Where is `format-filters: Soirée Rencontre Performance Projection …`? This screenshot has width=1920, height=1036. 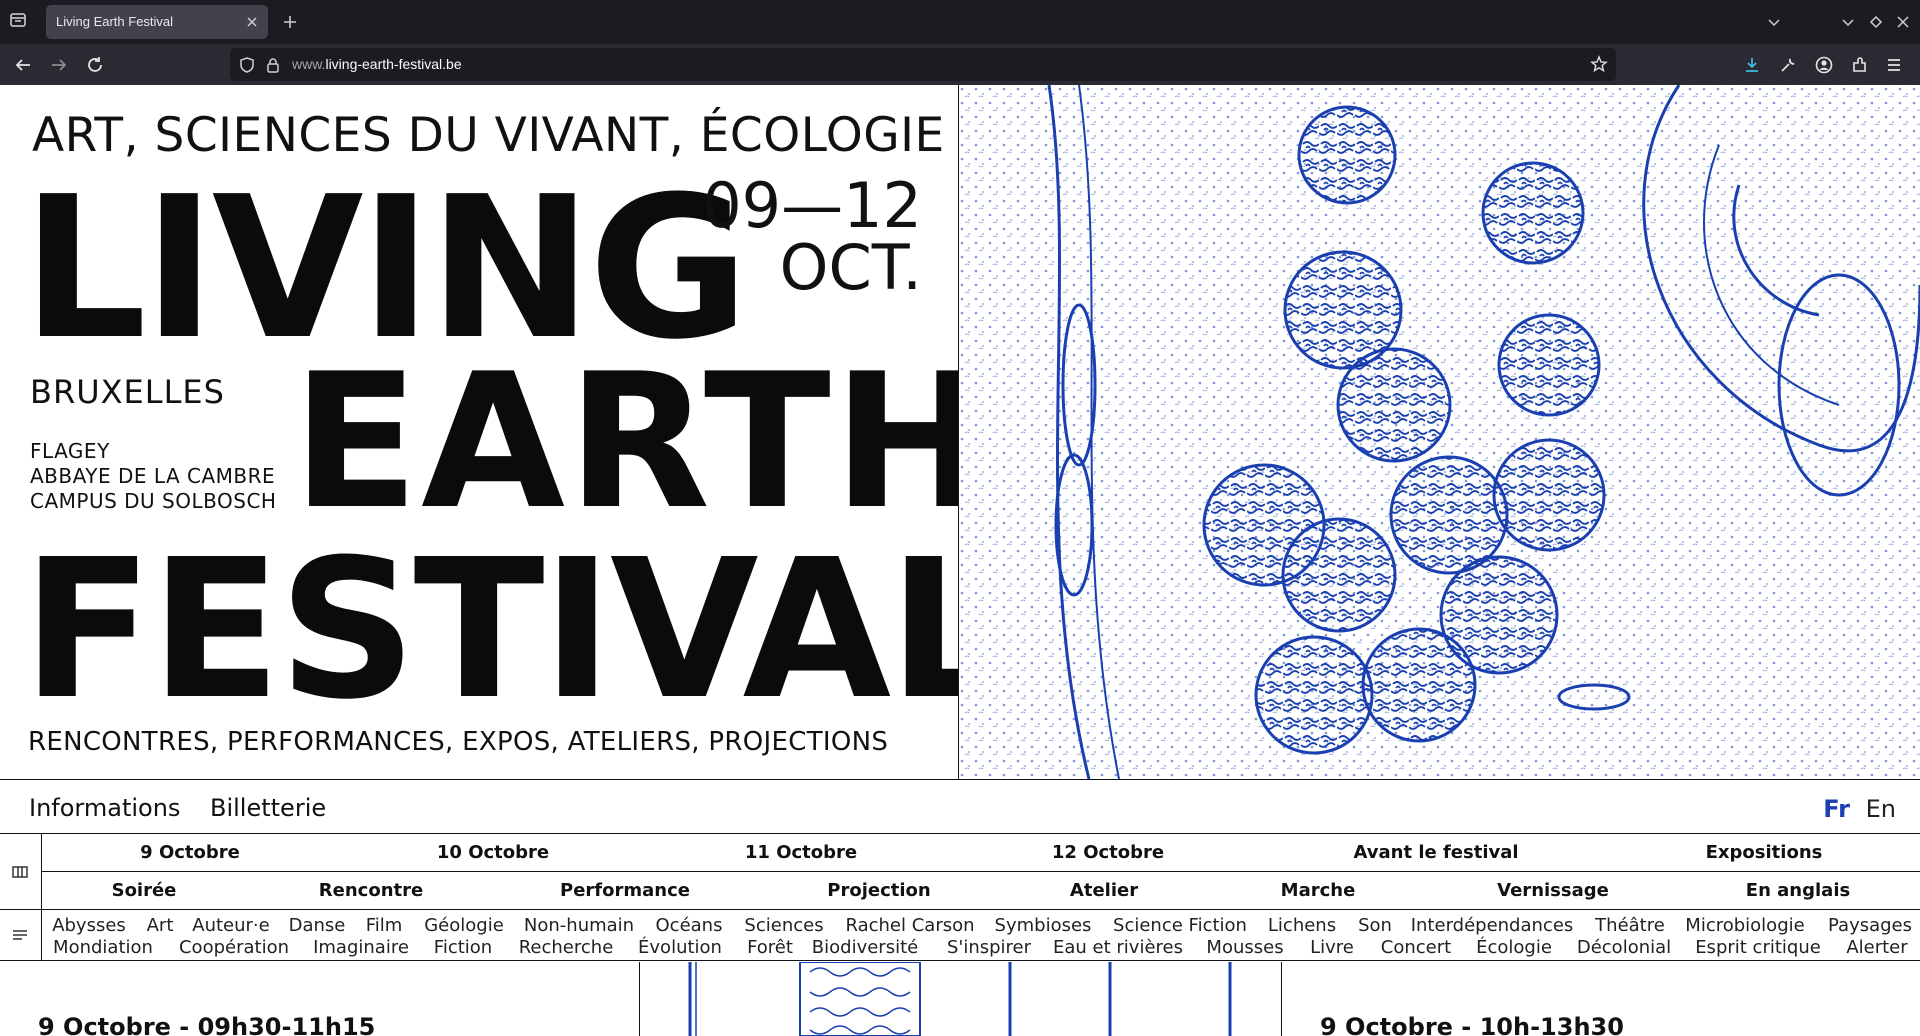 format-filters: Soirée Rencontre Performance Projection … is located at coordinates (981, 891).